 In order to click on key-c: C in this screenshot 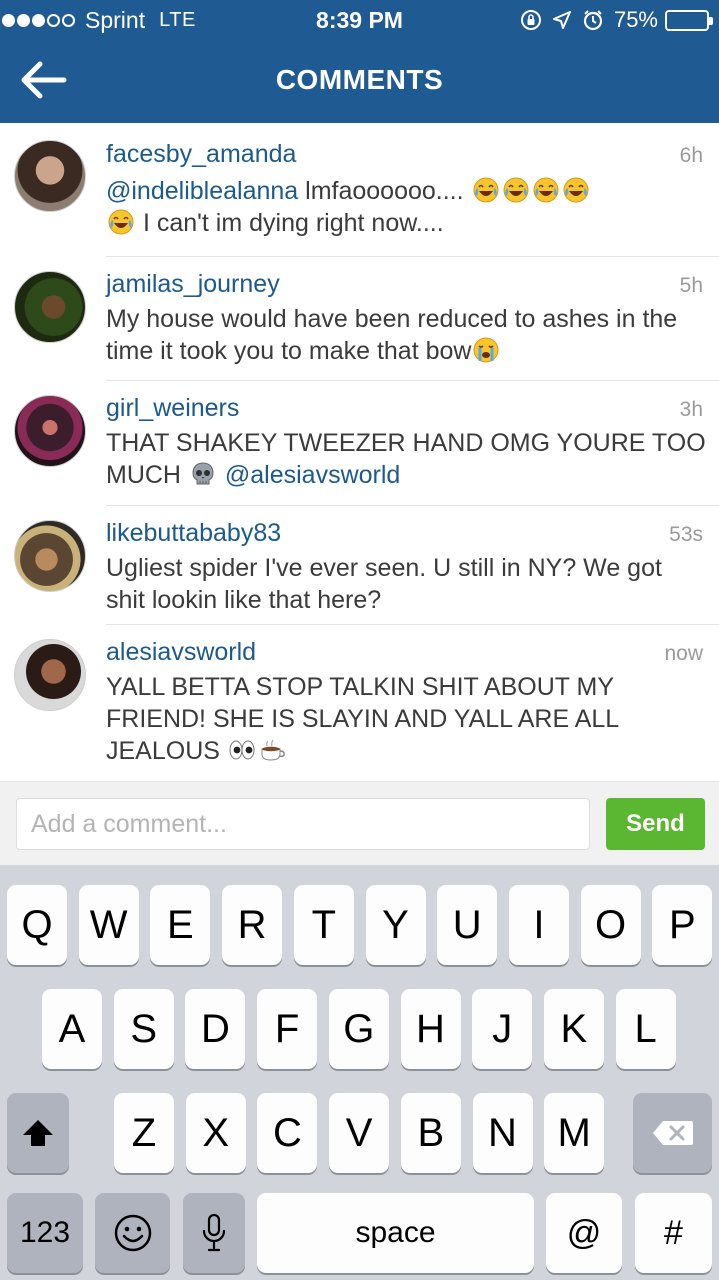, I will do `click(287, 1133)`.